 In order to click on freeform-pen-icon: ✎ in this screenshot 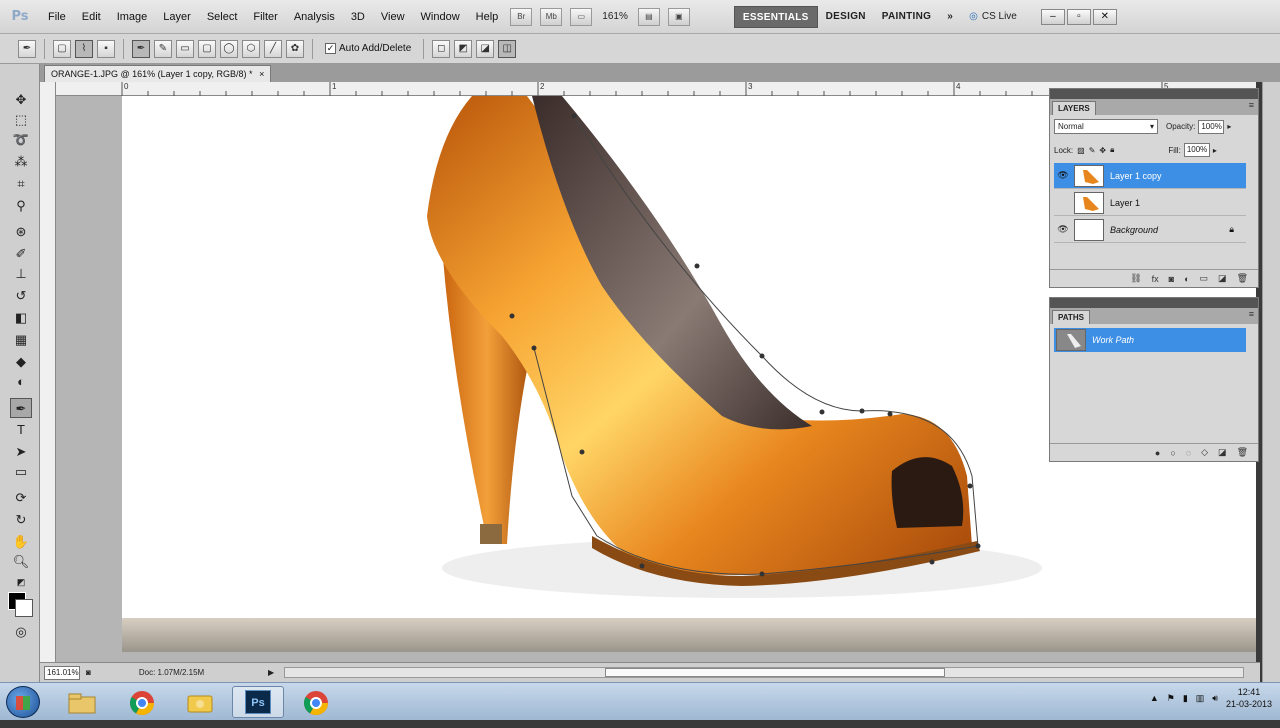, I will do `click(163, 48)`.